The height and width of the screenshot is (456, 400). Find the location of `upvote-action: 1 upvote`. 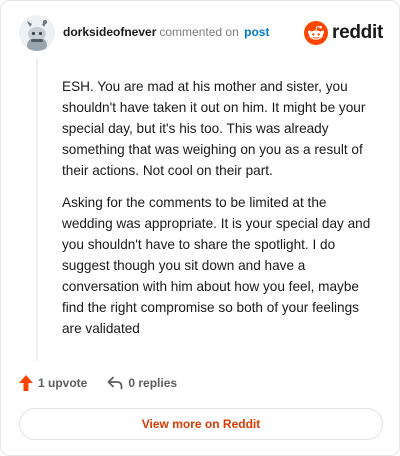

upvote-action: 1 upvote is located at coordinates (53, 383).